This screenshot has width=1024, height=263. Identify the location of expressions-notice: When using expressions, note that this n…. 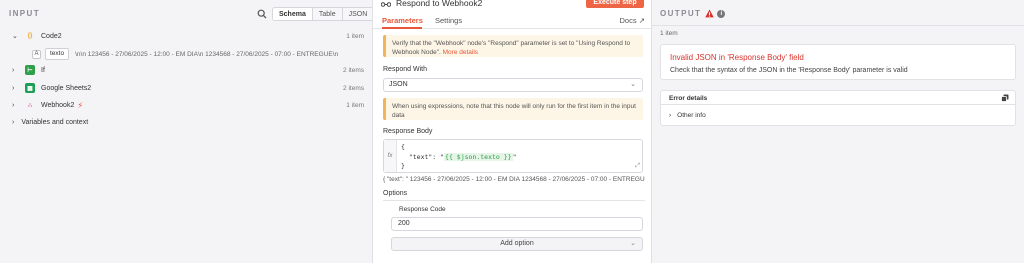
(513, 109).